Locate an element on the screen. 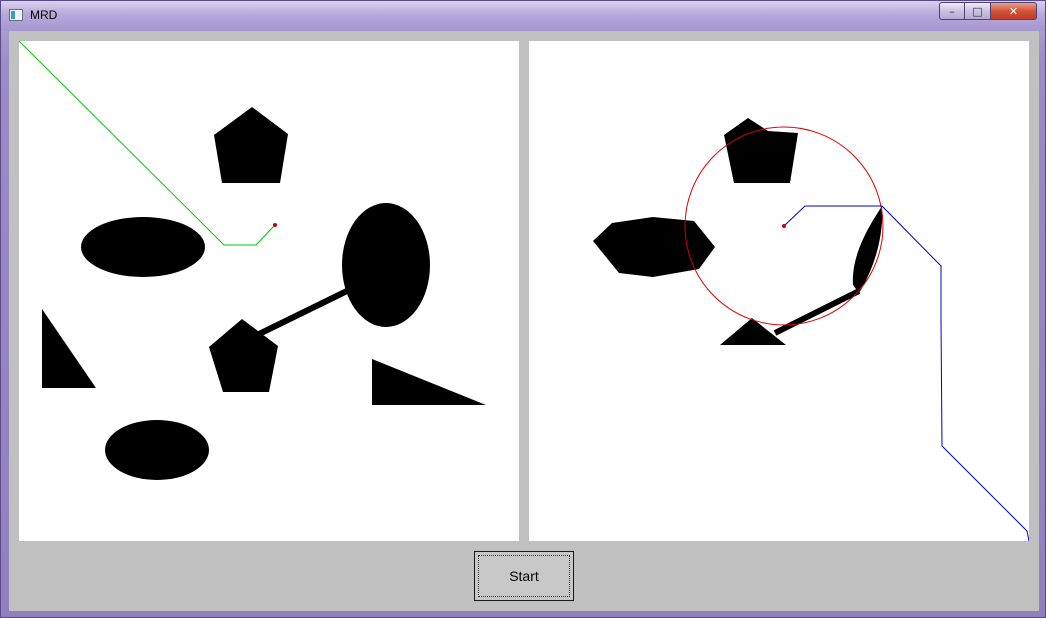 The image size is (1046, 618). obstacle-ellipse-tall is located at coordinates (386, 265).